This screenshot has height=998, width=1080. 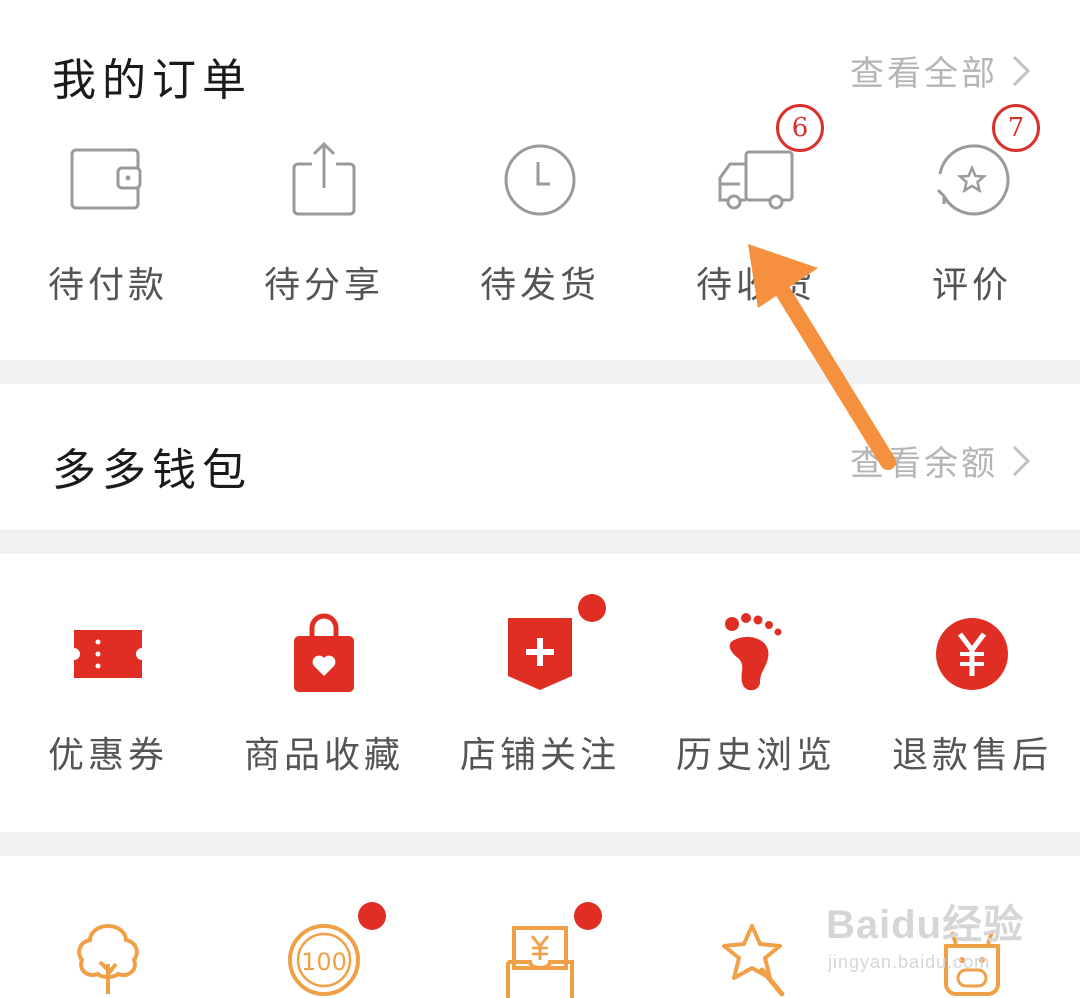 I want to click on watermark-sub: jingyan.baidu.com, so click(x=909, y=962).